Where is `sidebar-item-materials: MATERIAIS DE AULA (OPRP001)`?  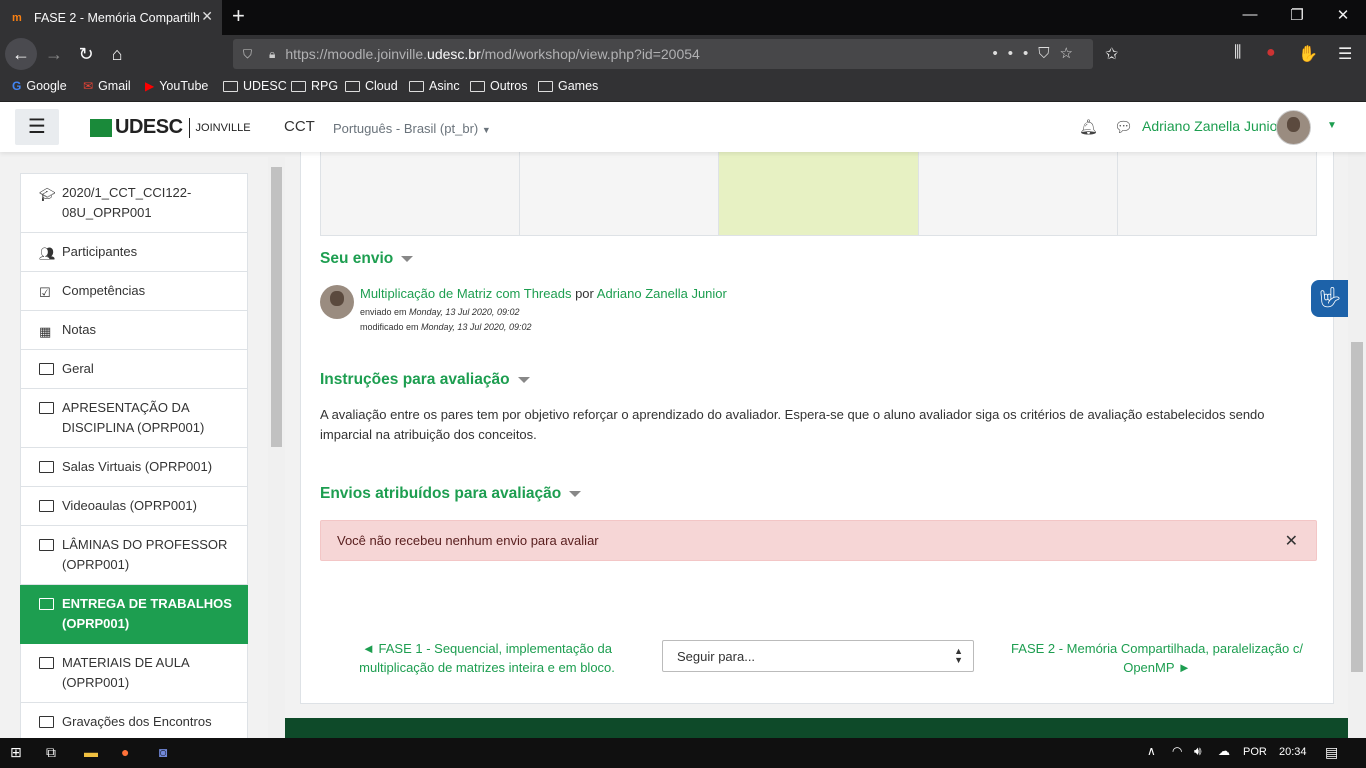
sidebar-item-materials: MATERIAIS DE AULA (OPRP001) is located at coordinates (134, 673).